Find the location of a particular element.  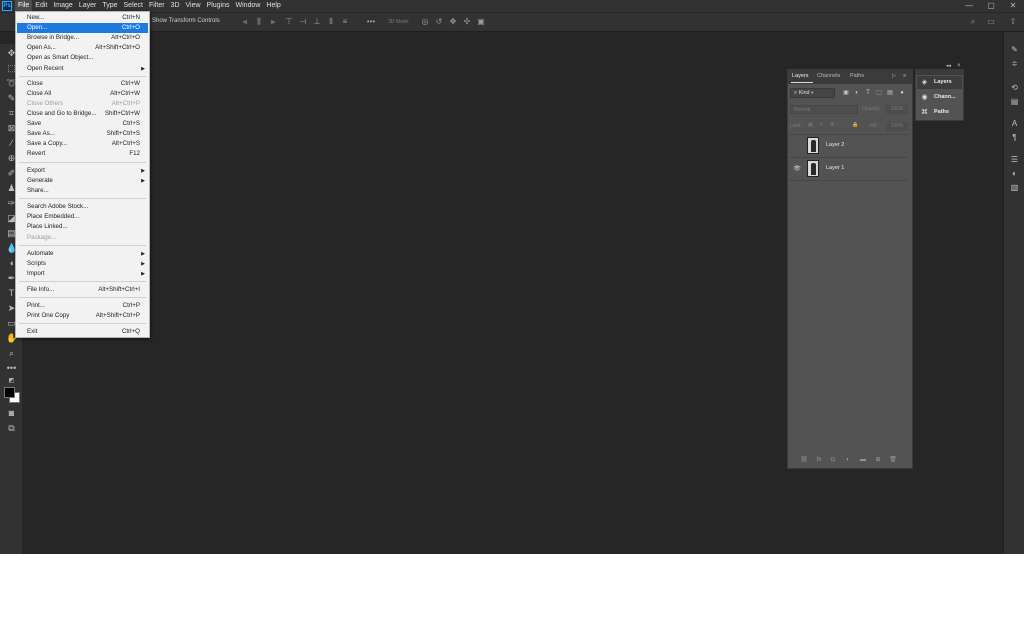

menu-item-close-all: Close All Alt+Ctrl+W is located at coordinates (82, 94).